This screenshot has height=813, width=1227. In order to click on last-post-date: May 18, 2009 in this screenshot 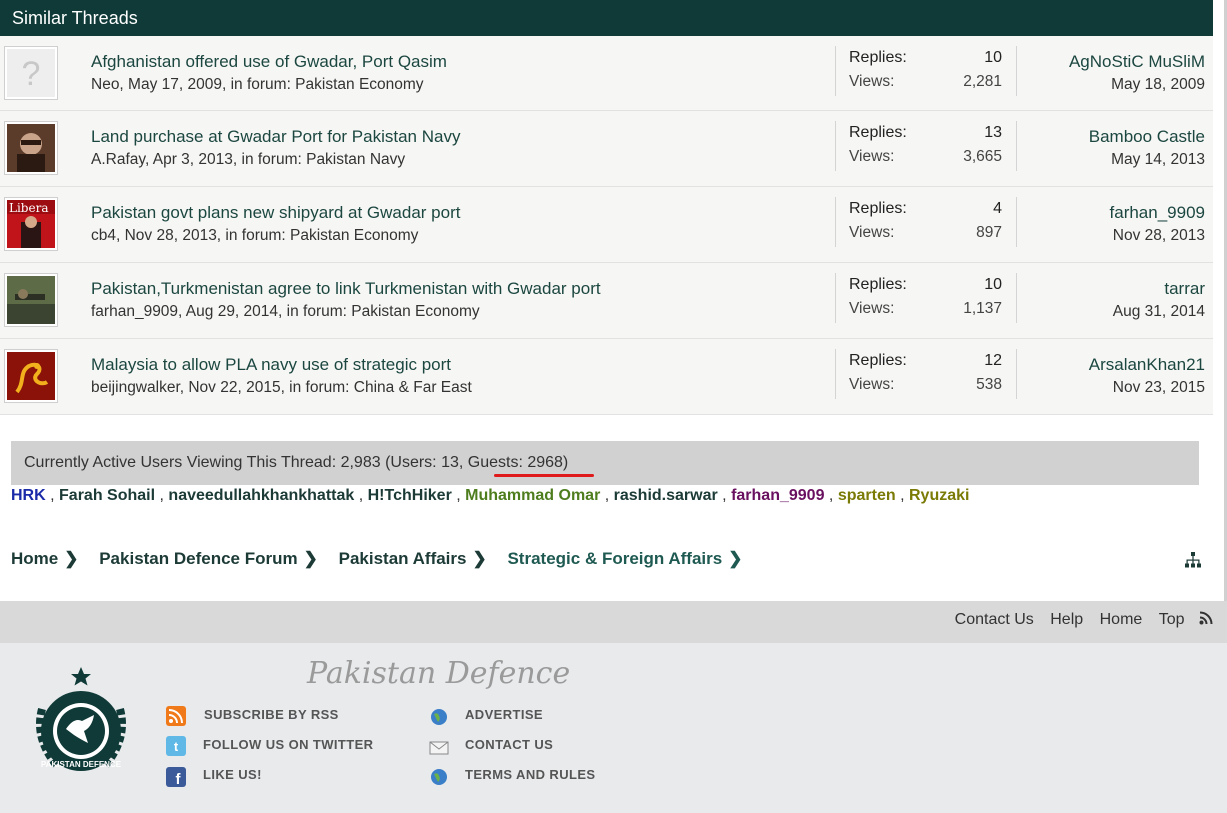, I will do `click(1137, 85)`.